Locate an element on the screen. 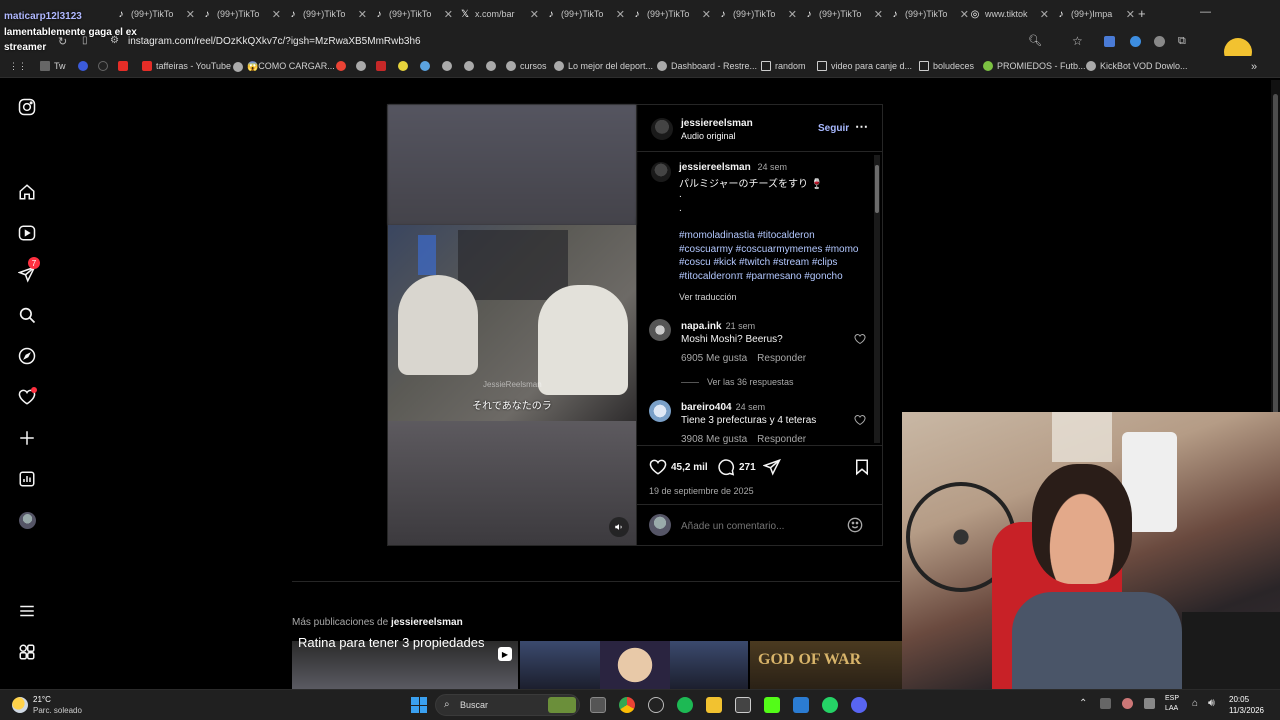 The height and width of the screenshot is (720, 1280). comment-username: bareiro404 is located at coordinates (706, 407).